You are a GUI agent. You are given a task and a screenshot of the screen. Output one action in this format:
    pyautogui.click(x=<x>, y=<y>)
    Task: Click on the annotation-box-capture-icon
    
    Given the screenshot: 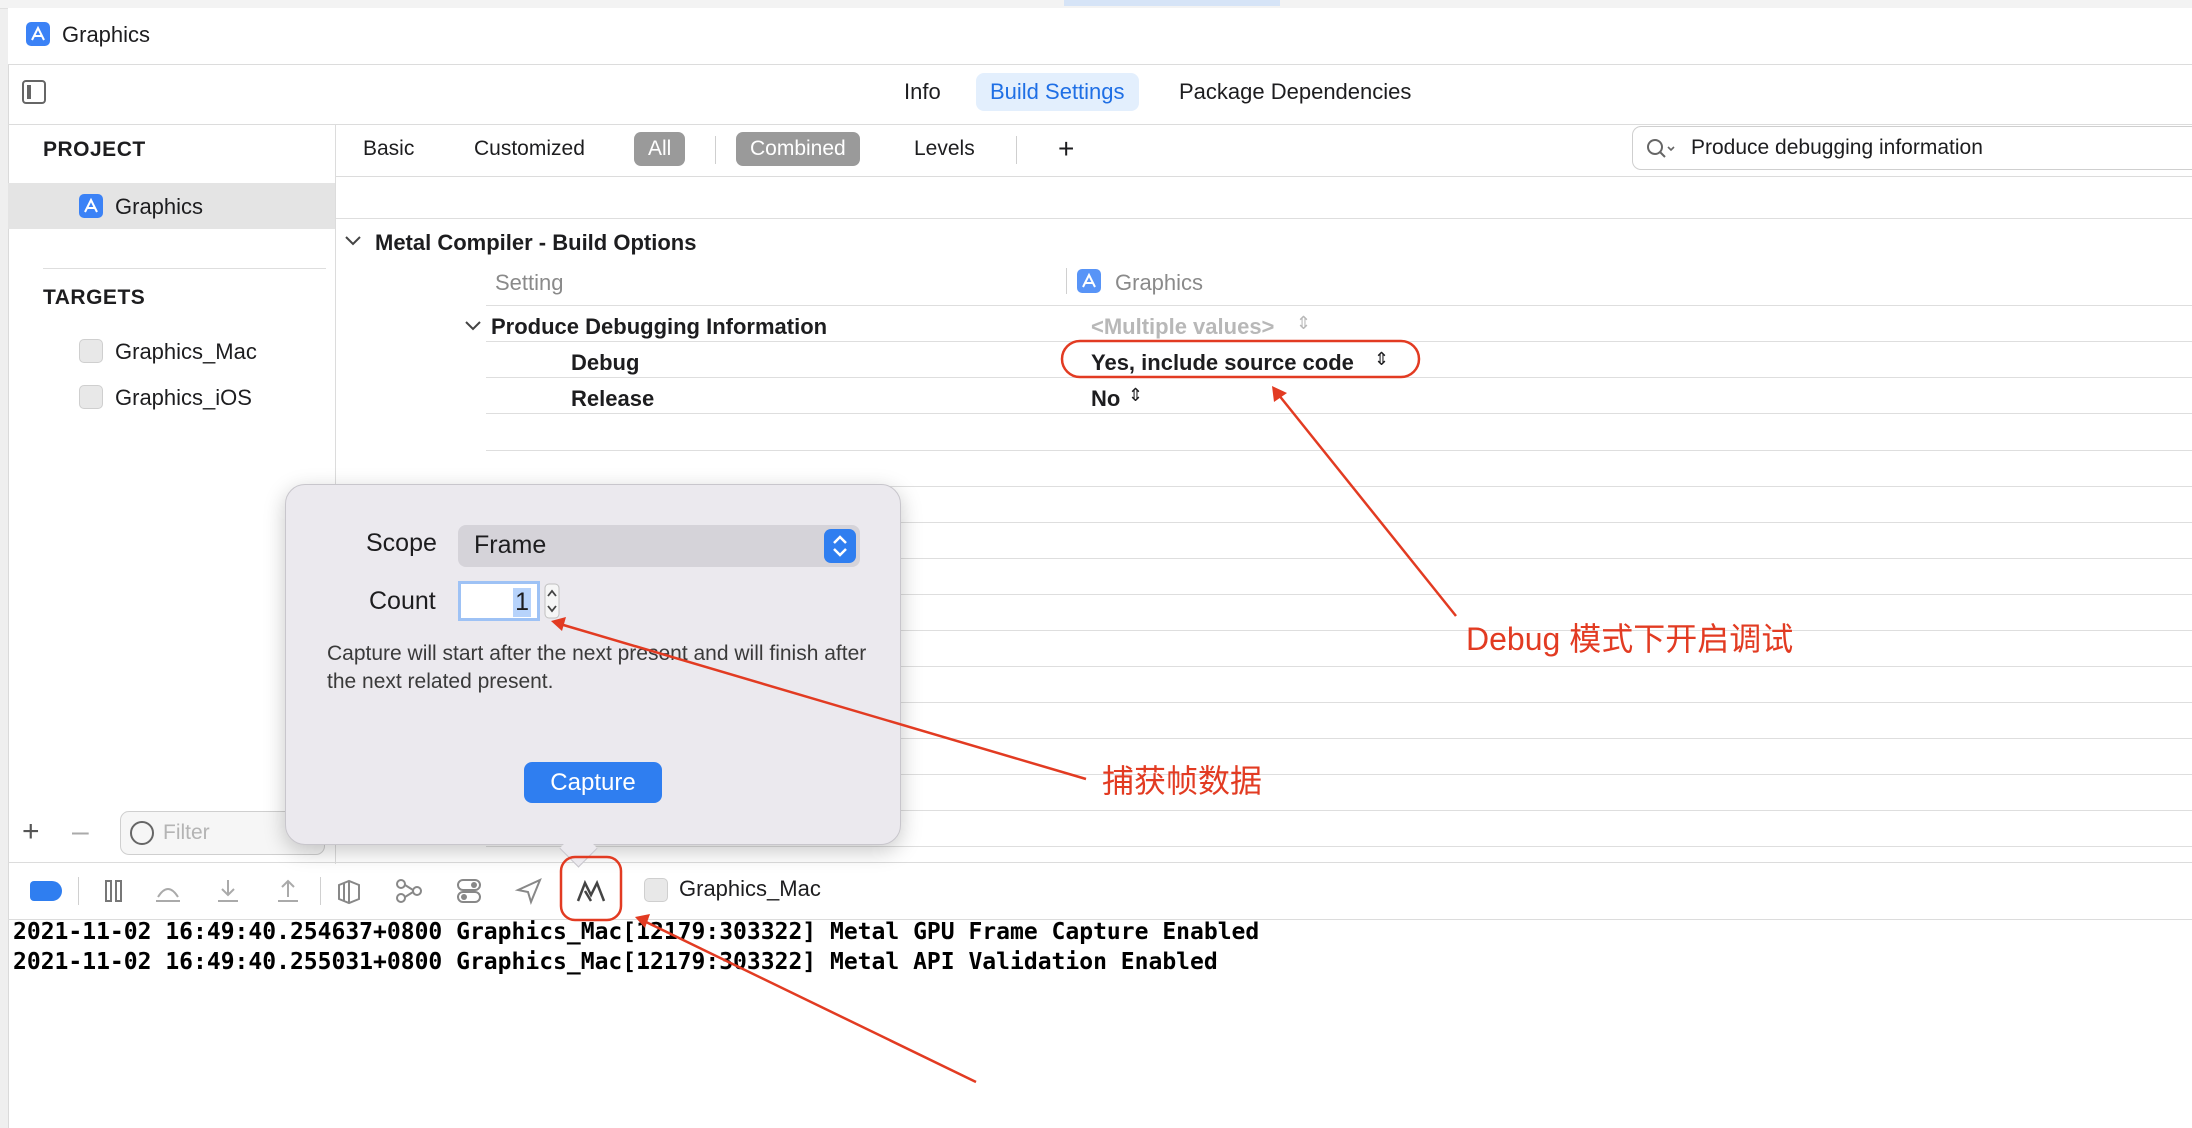 What is the action you would take?
    pyautogui.click(x=591, y=888)
    